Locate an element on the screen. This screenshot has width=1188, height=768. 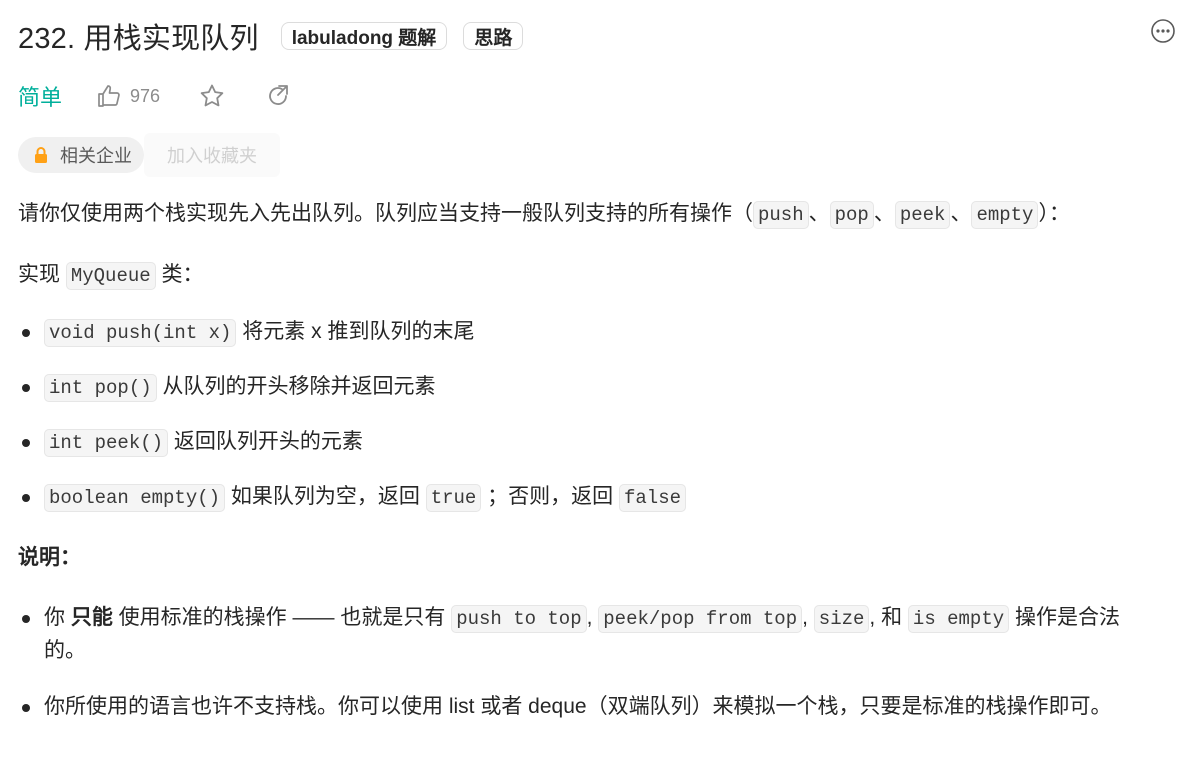
related-companies-label: 相关企业 is located at coordinates (96, 156).